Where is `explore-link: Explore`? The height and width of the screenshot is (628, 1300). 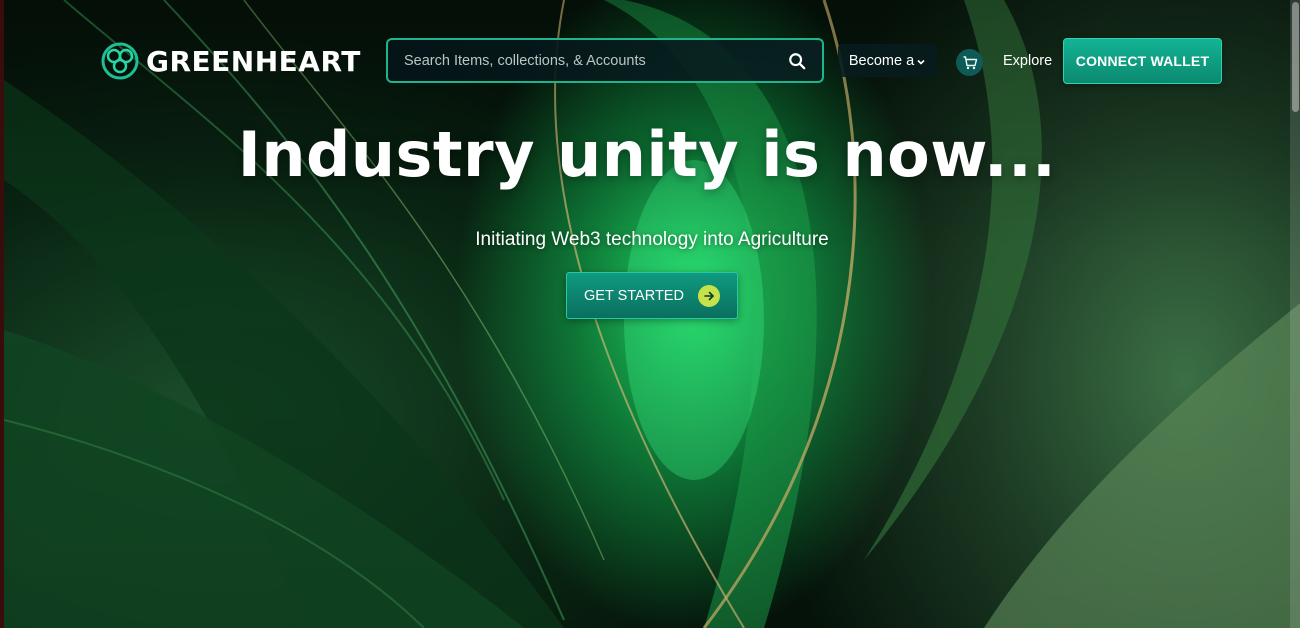
explore-link: Explore is located at coordinates (1027, 61).